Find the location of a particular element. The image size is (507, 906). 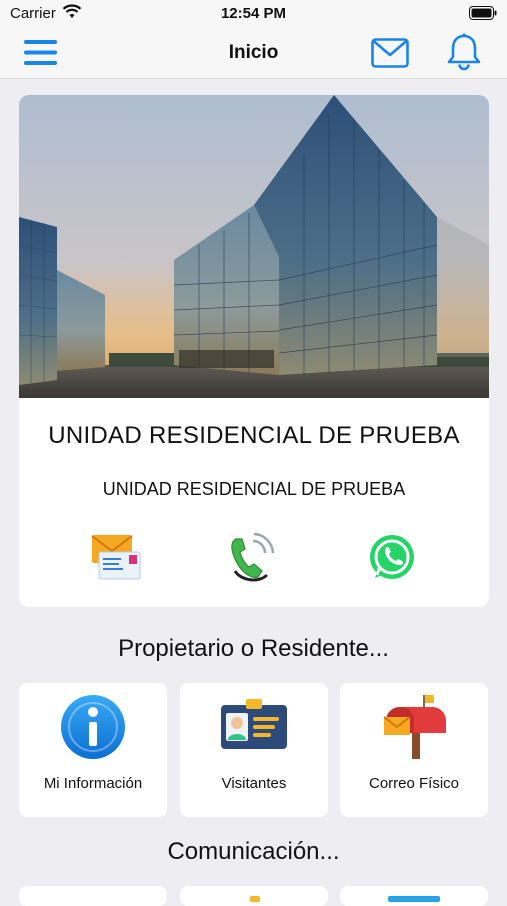

mailbox-icon is located at coordinates (414, 727).